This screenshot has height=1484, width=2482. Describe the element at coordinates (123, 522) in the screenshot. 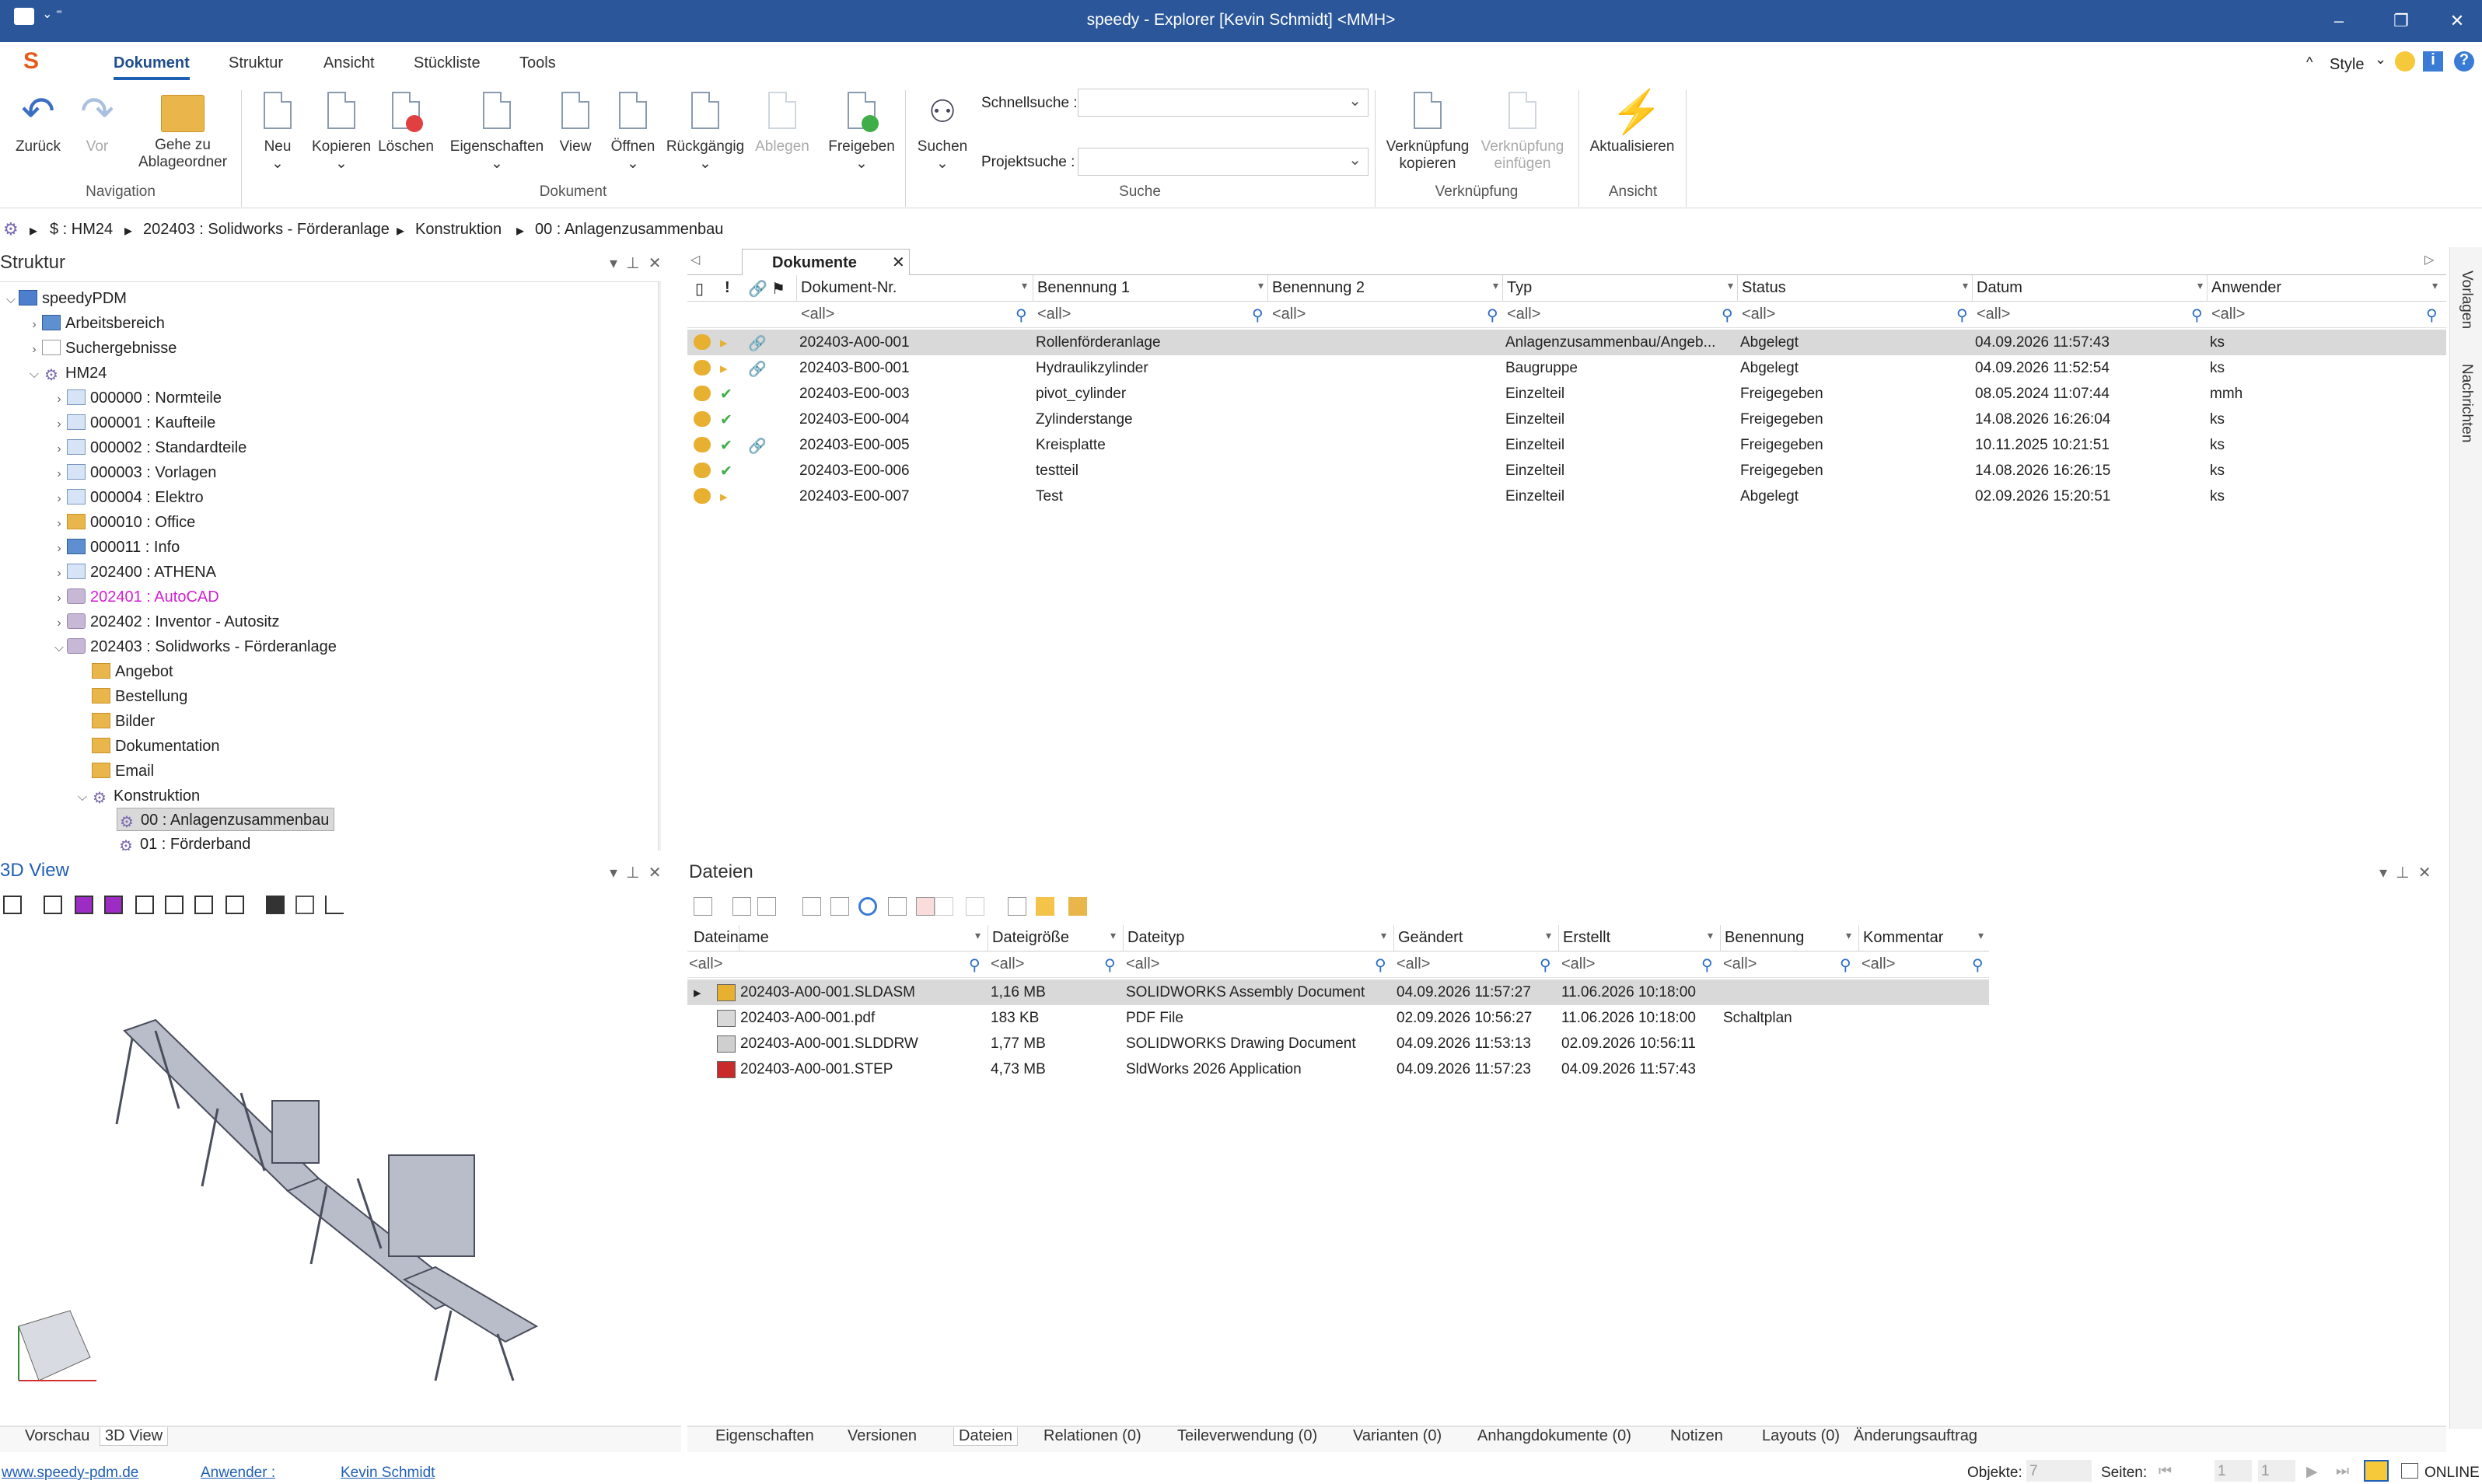

I see `tree-node: › 000010 : Office` at that location.